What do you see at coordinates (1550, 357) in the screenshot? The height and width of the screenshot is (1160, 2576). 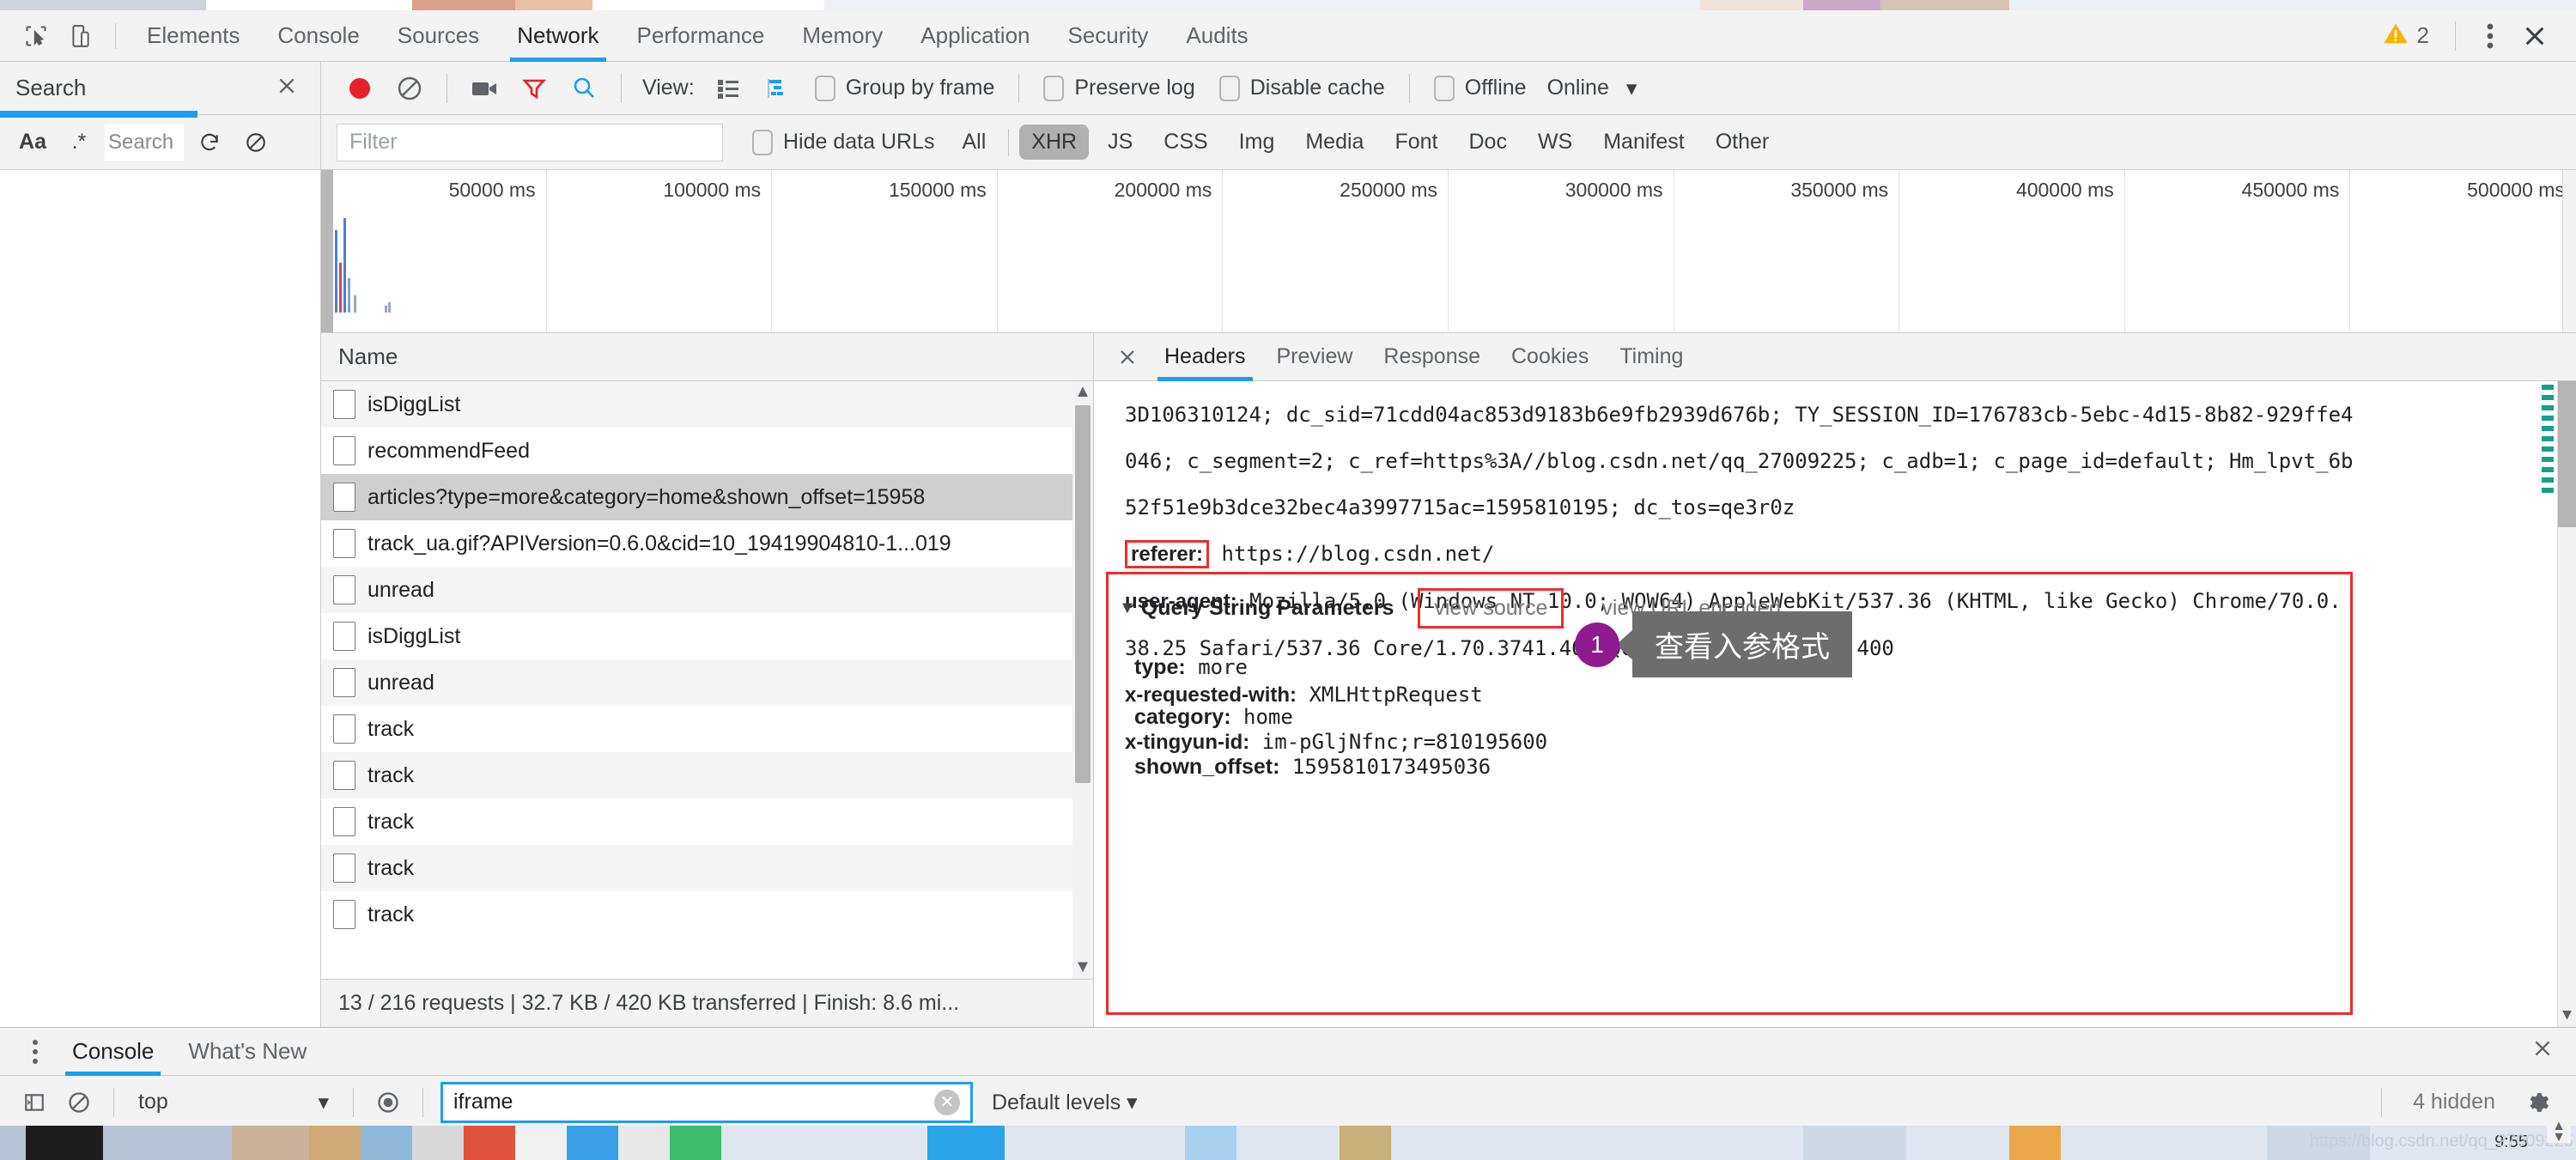 I see `tab-cookies: Cookies` at bounding box center [1550, 357].